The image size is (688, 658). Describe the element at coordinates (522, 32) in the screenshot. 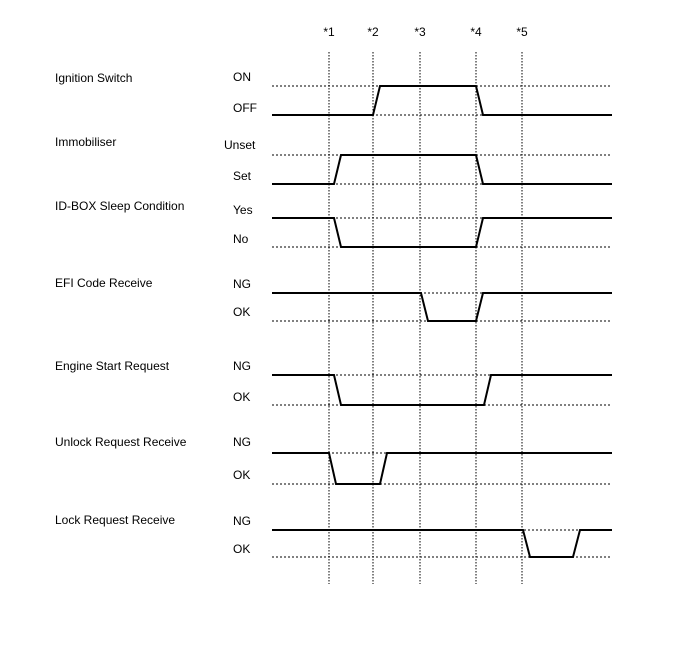

I see `marker-label: *5` at that location.